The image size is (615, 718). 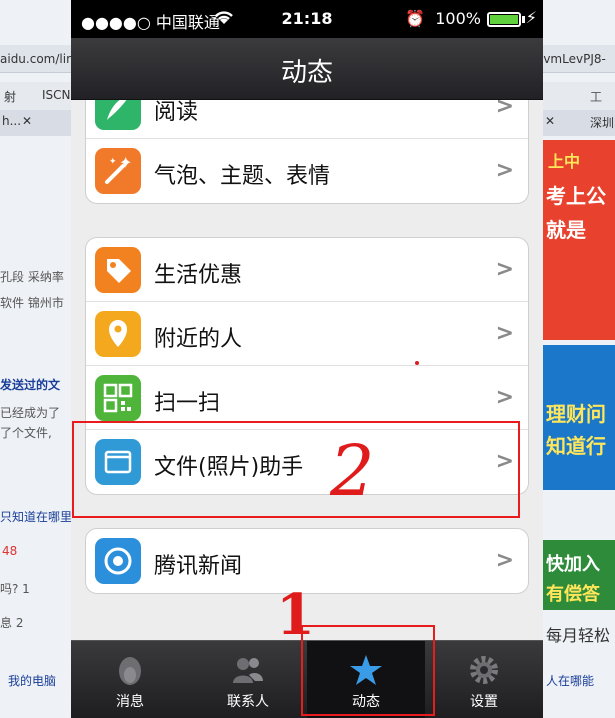 I want to click on menu-item-label: 阅读, so click(x=176, y=112).